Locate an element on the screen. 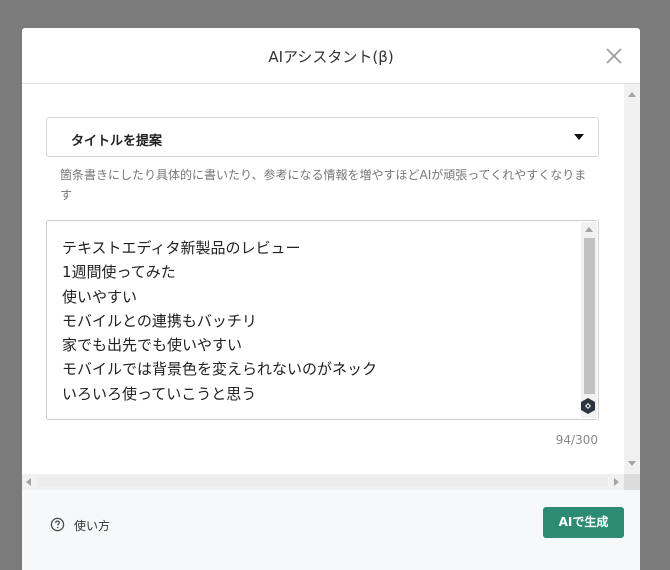 This screenshot has height=570, width=670. mode-select: タイトルを提案 is located at coordinates (322, 137).